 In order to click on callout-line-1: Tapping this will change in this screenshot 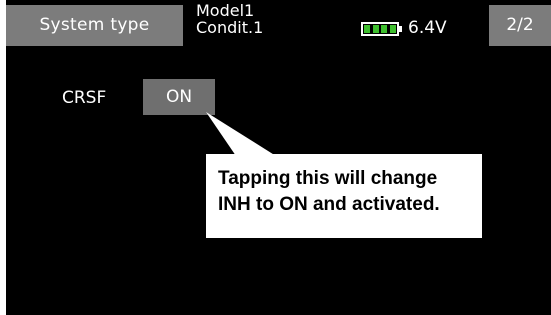, I will do `click(328, 178)`.